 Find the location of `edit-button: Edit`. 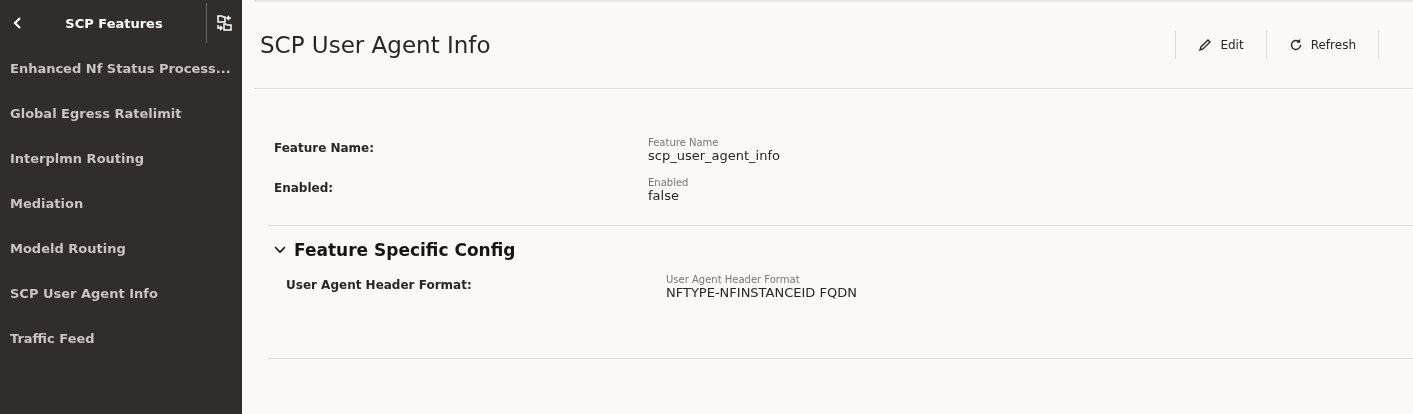

edit-button: Edit is located at coordinates (1220, 45).